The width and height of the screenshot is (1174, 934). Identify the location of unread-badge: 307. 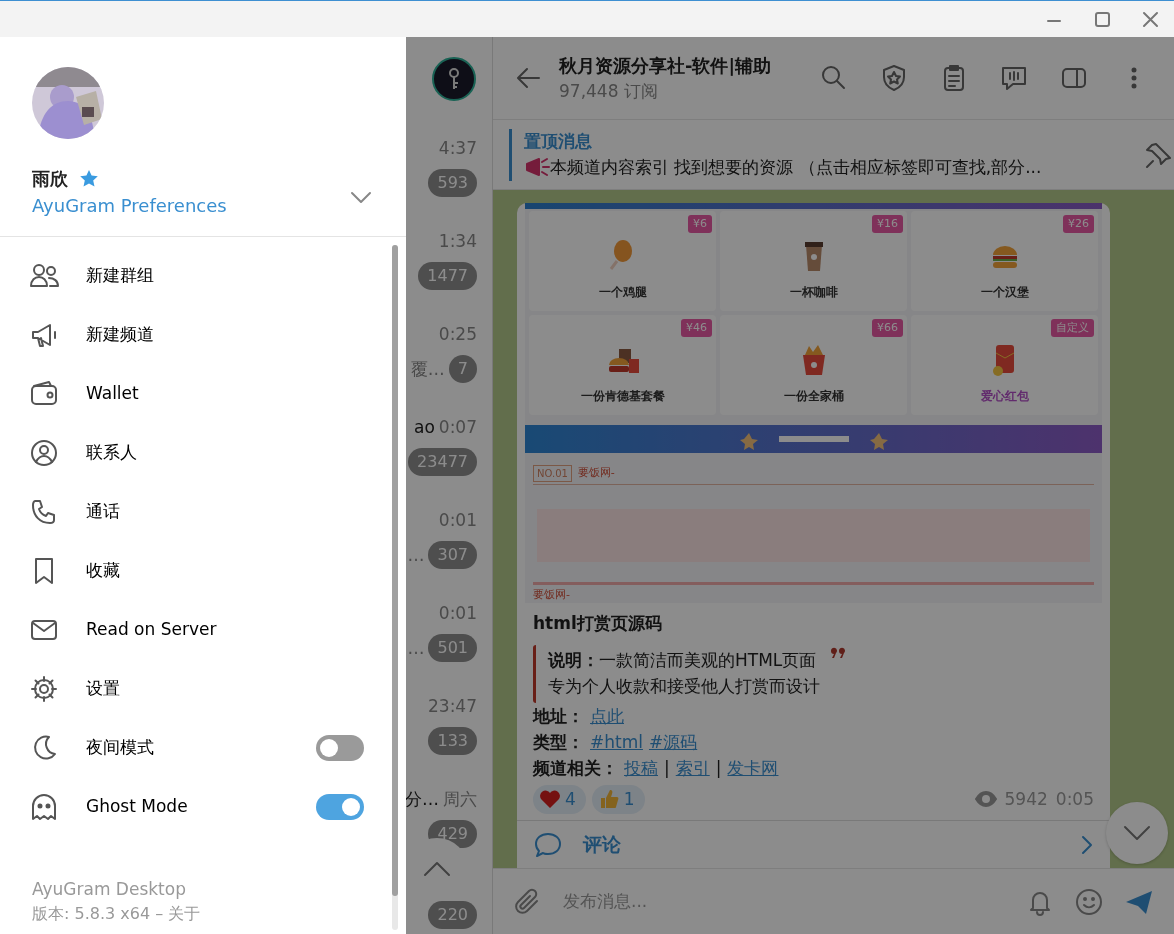
(452, 555).